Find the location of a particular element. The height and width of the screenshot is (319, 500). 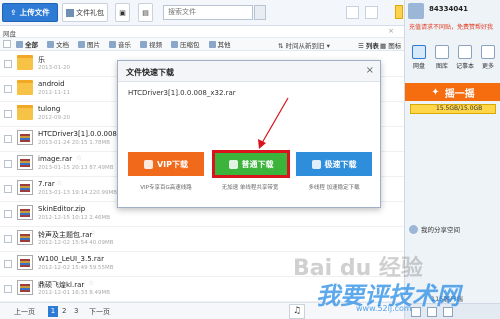

page-3: 3 is located at coordinates (76, 311).